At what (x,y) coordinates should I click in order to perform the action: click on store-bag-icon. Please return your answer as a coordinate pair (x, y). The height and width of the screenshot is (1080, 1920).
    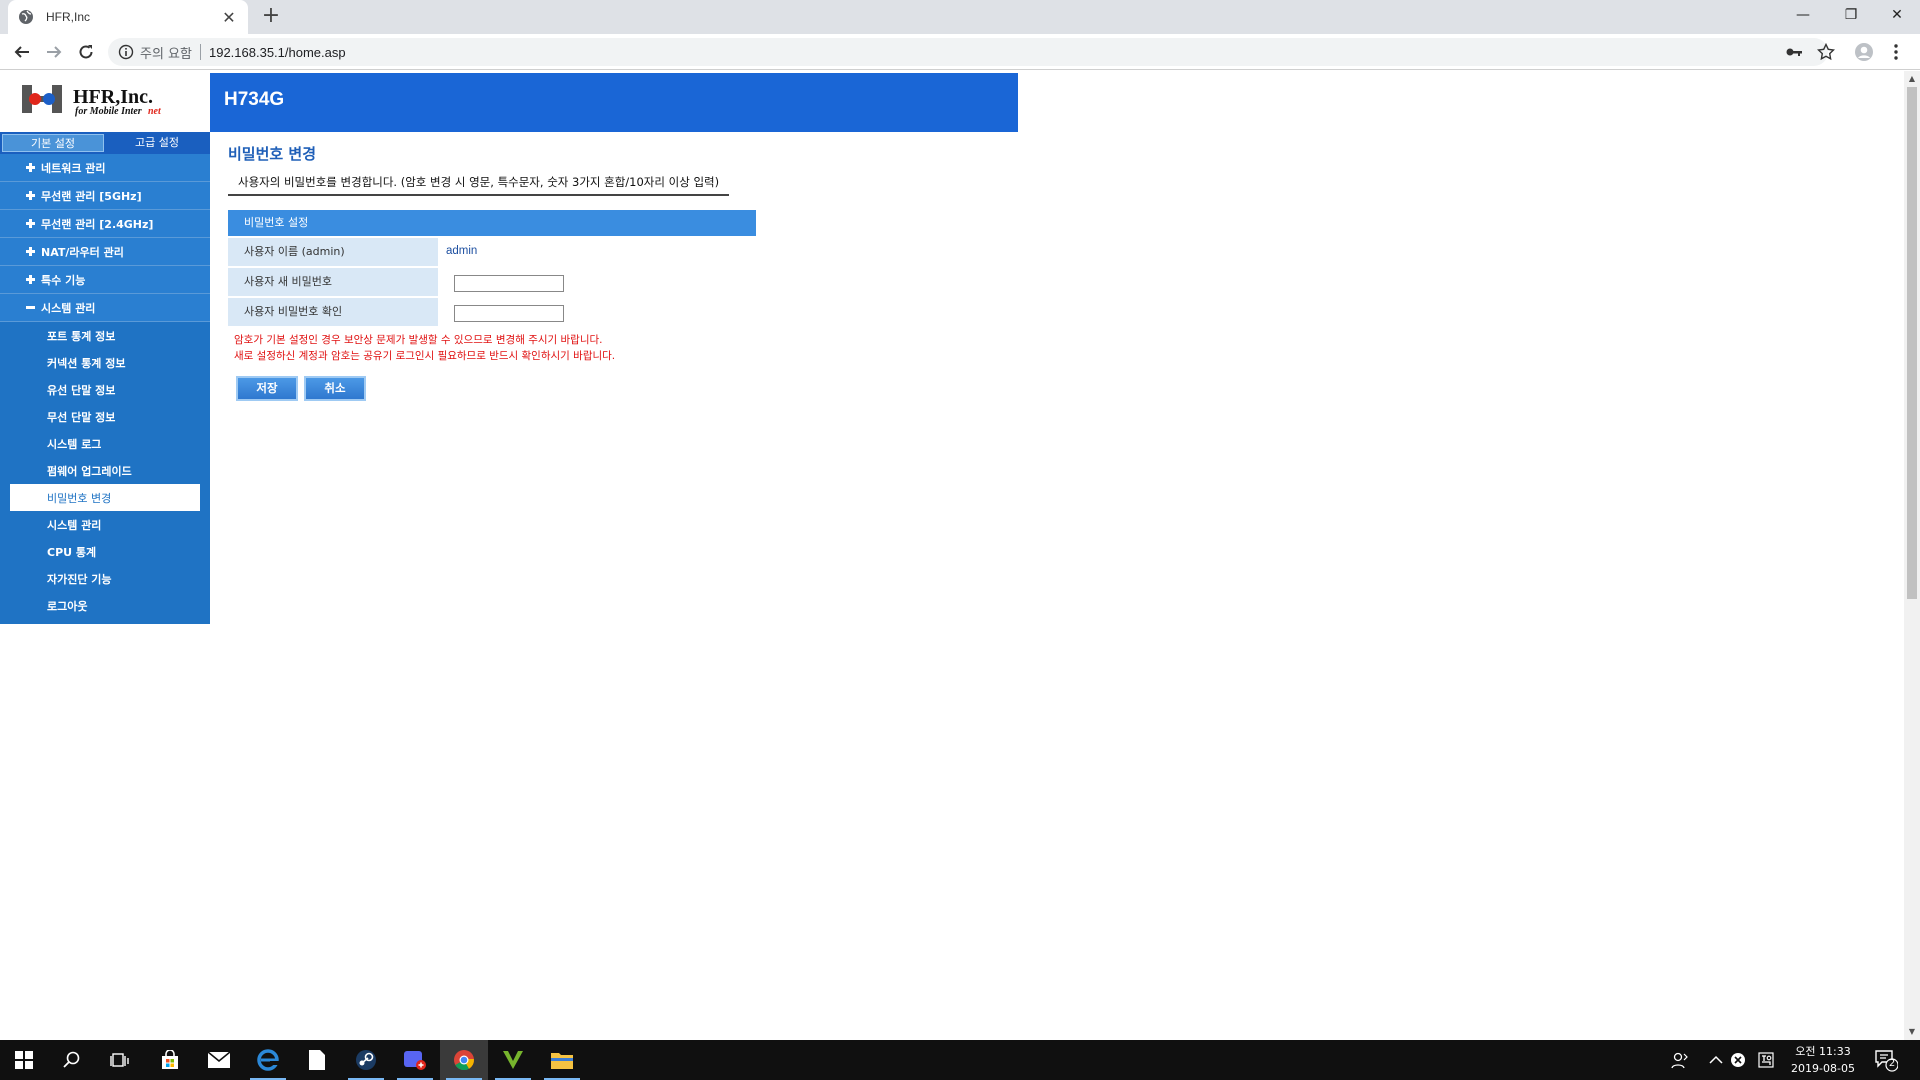
    Looking at the image, I should click on (170, 1059).